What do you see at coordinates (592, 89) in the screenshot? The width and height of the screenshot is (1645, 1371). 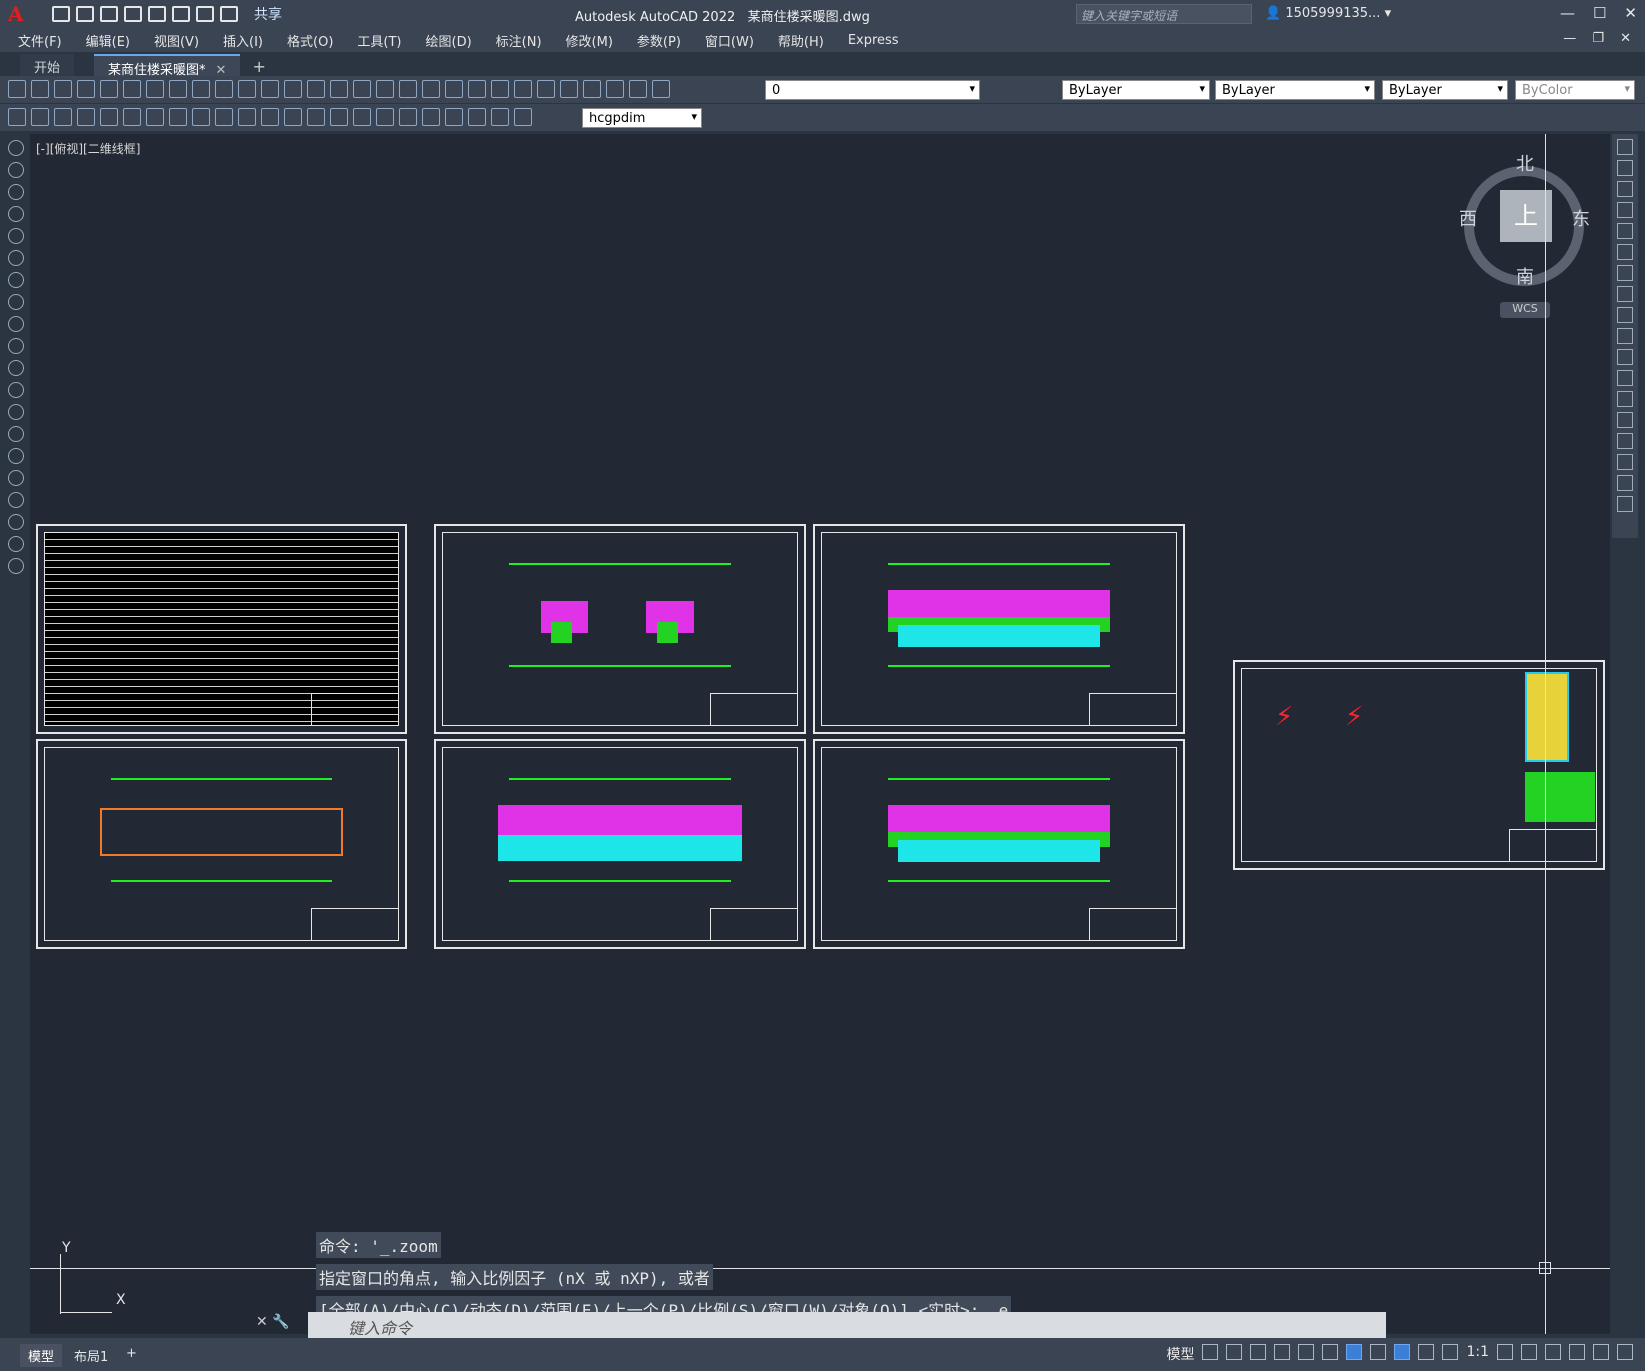 I see `layer-icon` at bounding box center [592, 89].